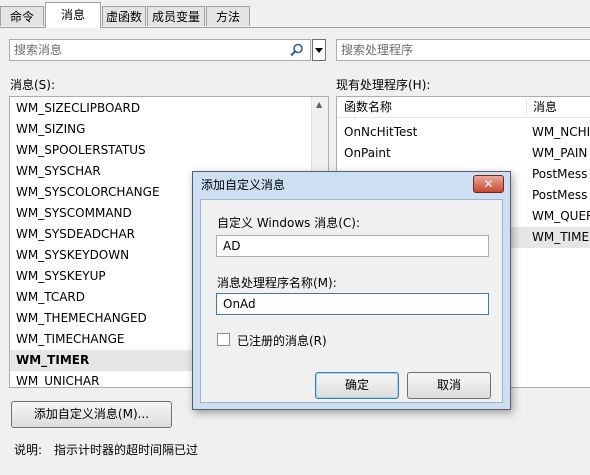 This screenshot has height=475, width=590. What do you see at coordinates (70, 339) in the screenshot?
I see `list-item: WM_TIMECHANGE` at bounding box center [70, 339].